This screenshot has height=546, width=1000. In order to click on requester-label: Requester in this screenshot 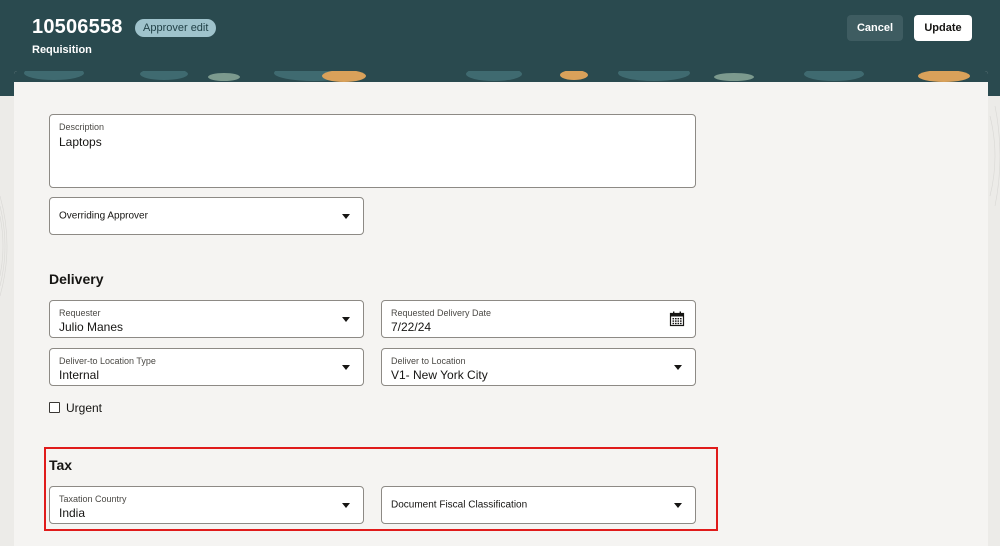, I will do `click(80, 313)`.